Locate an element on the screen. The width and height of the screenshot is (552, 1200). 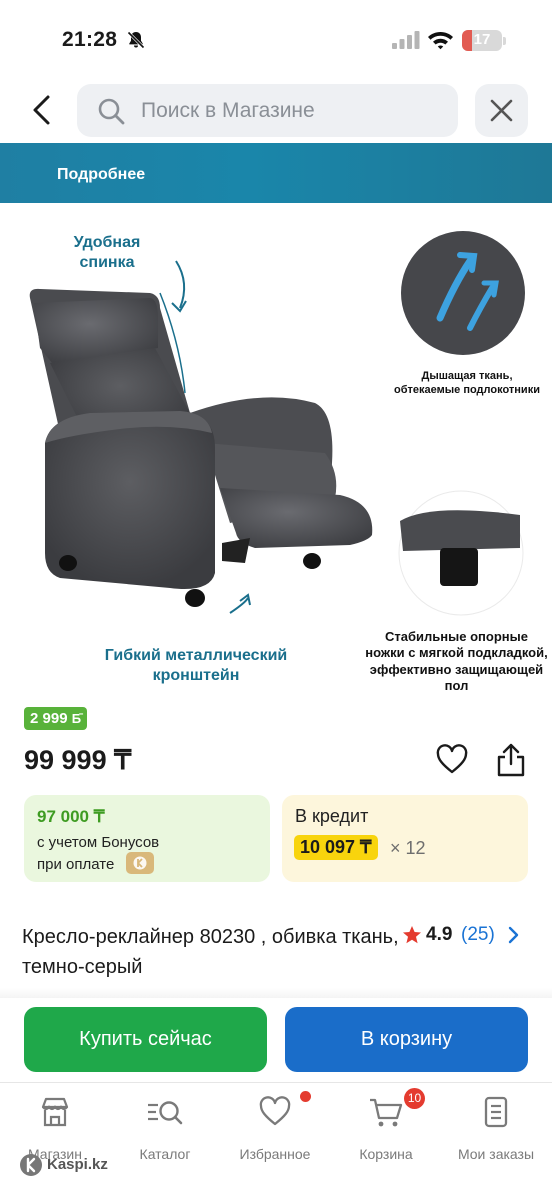
battery-indicator: 17 is located at coordinates (482, 40).